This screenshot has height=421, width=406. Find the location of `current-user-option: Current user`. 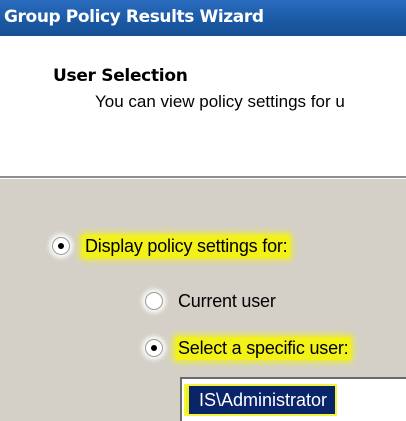

current-user-option: Current user is located at coordinates (212, 301).